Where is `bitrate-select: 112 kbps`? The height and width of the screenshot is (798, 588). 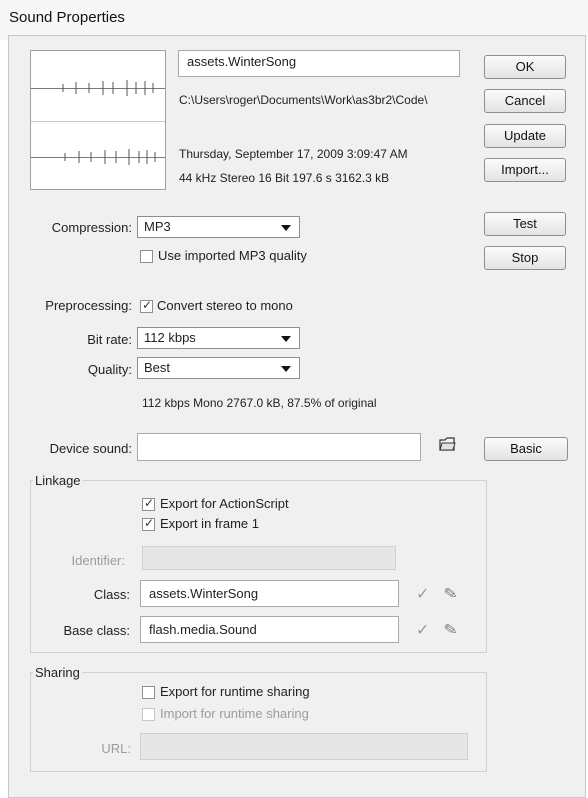
bitrate-select: 112 kbps is located at coordinates (218, 338).